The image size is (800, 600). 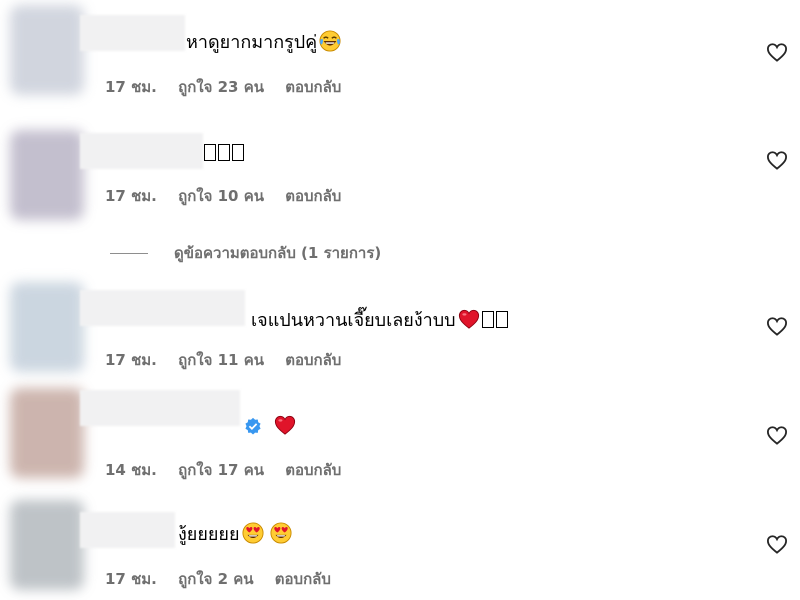 What do you see at coordinates (221, 196) in the screenshot?
I see `like-count: ถูกใจ 10 คน` at bounding box center [221, 196].